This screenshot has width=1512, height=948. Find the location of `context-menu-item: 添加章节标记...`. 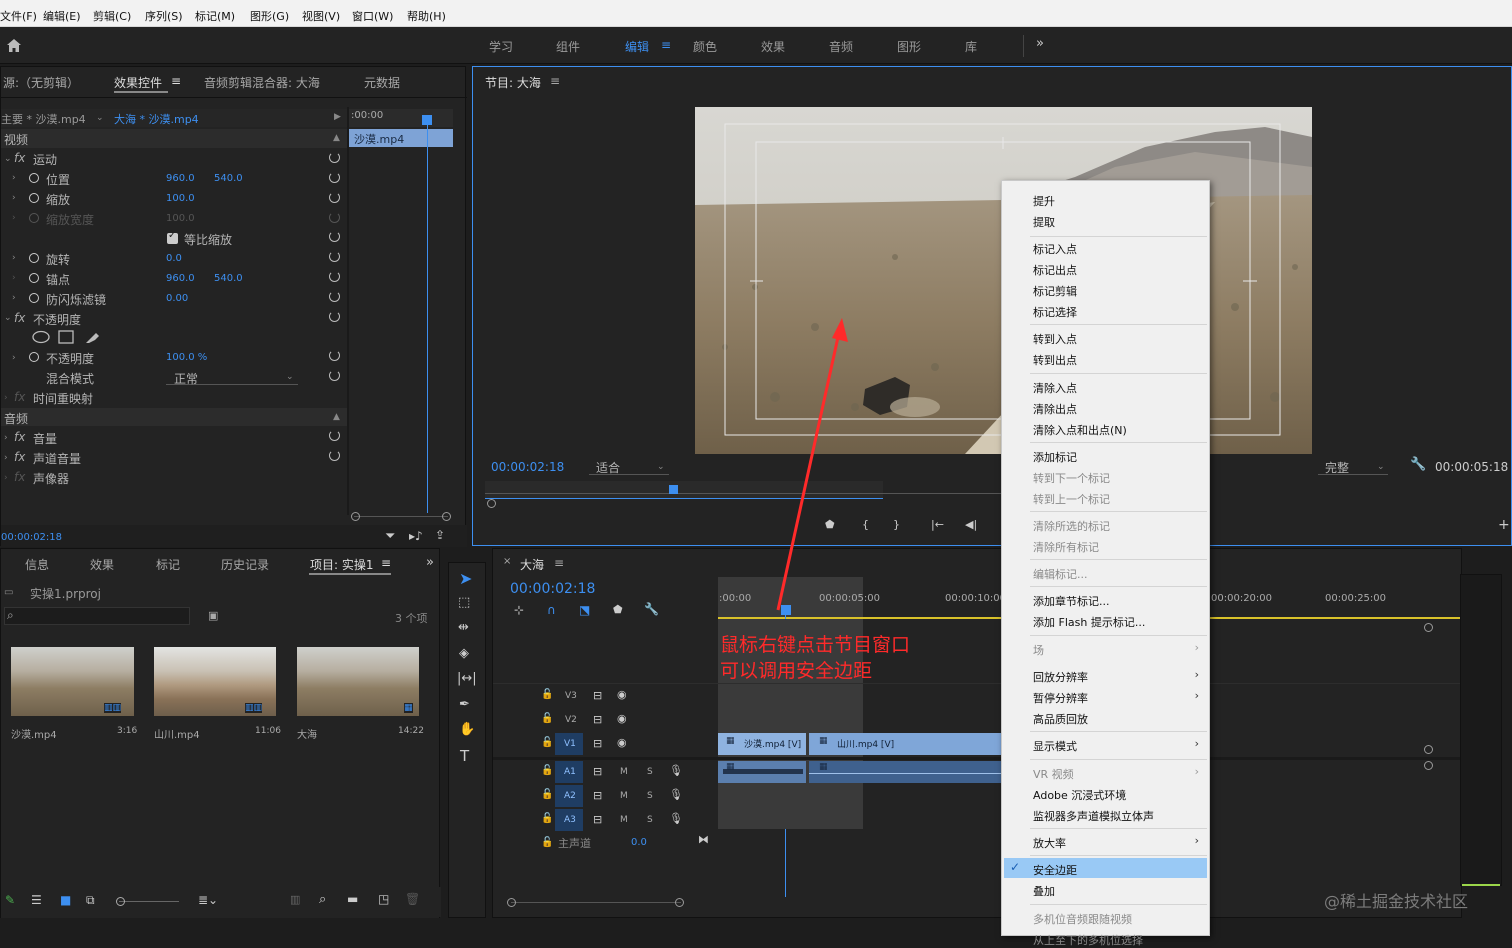

context-menu-item: 添加章节标记... is located at coordinates (1071, 601).